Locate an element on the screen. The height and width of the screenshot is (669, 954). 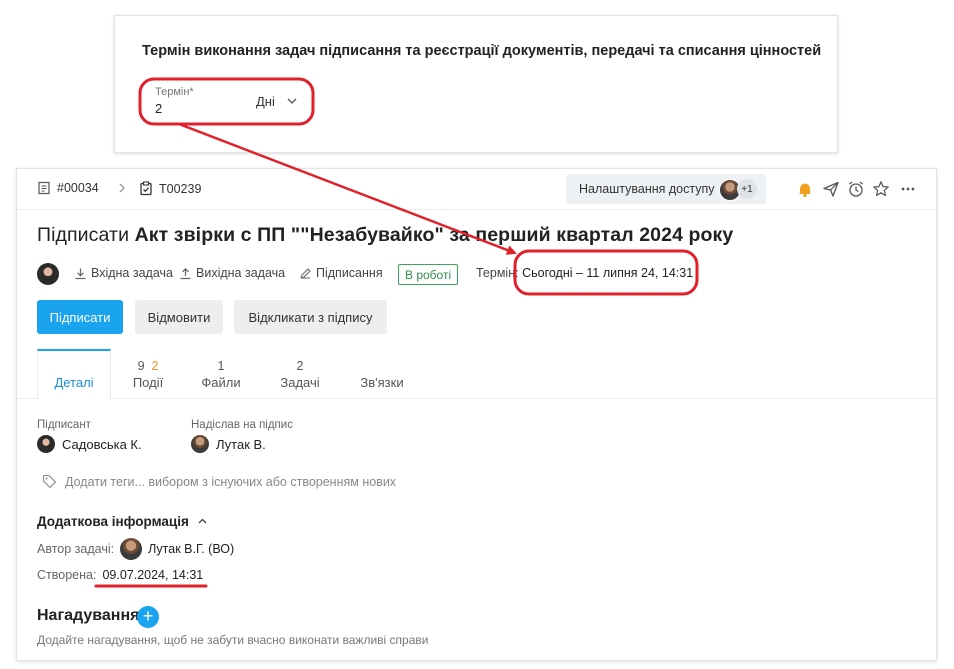
tab-tasks: 2 Задачі is located at coordinates (300, 374).